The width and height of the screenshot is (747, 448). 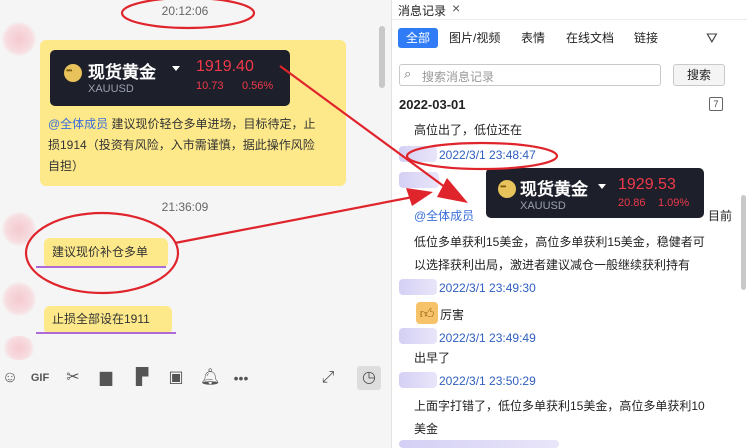 What do you see at coordinates (328, 378) in the screenshot?
I see `expand-icon: ⤢` at bounding box center [328, 378].